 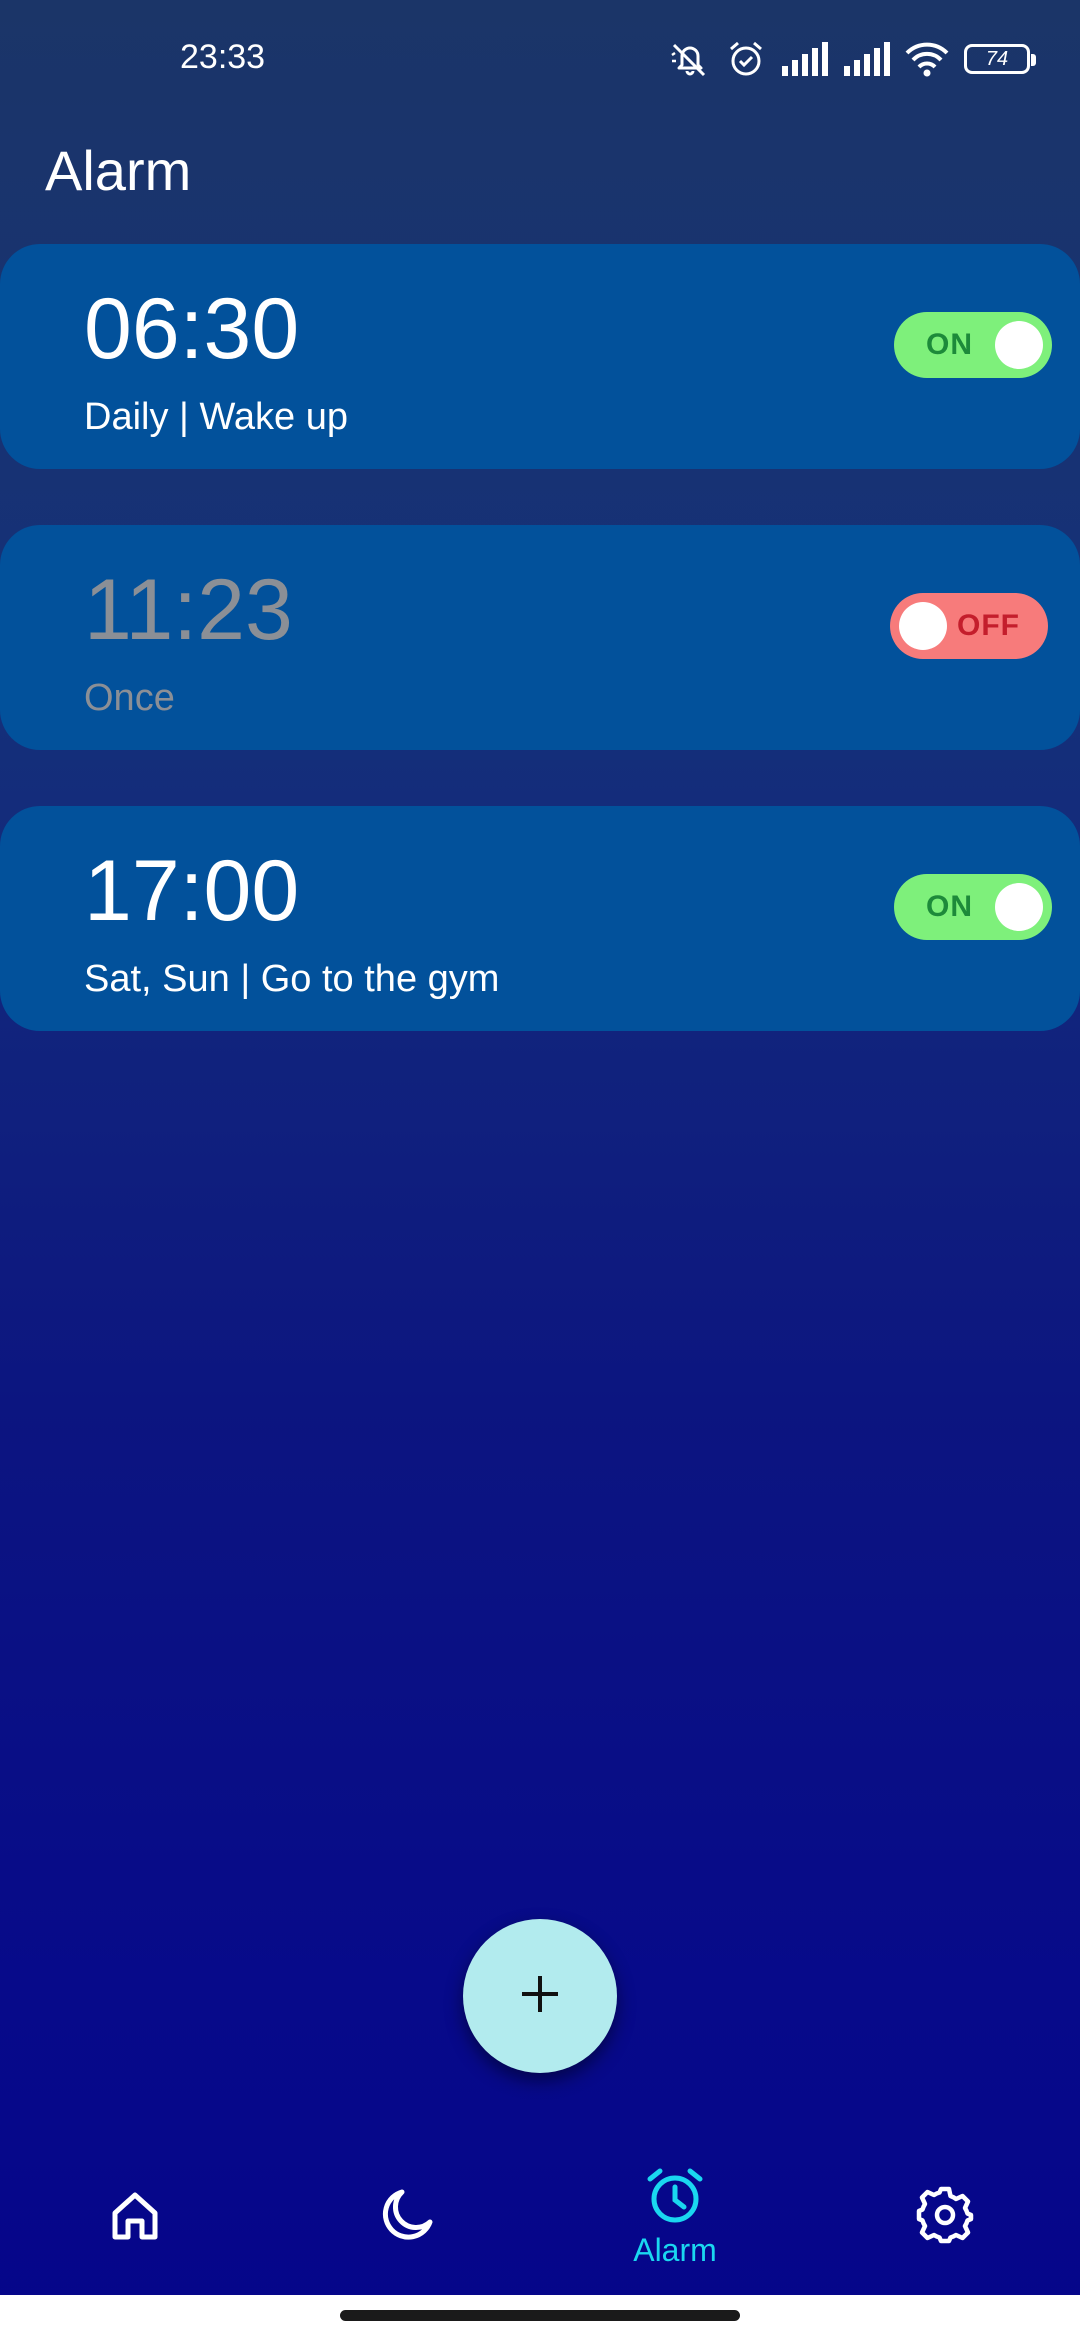 I want to click on status-icons: 74, so click(x=852, y=59).